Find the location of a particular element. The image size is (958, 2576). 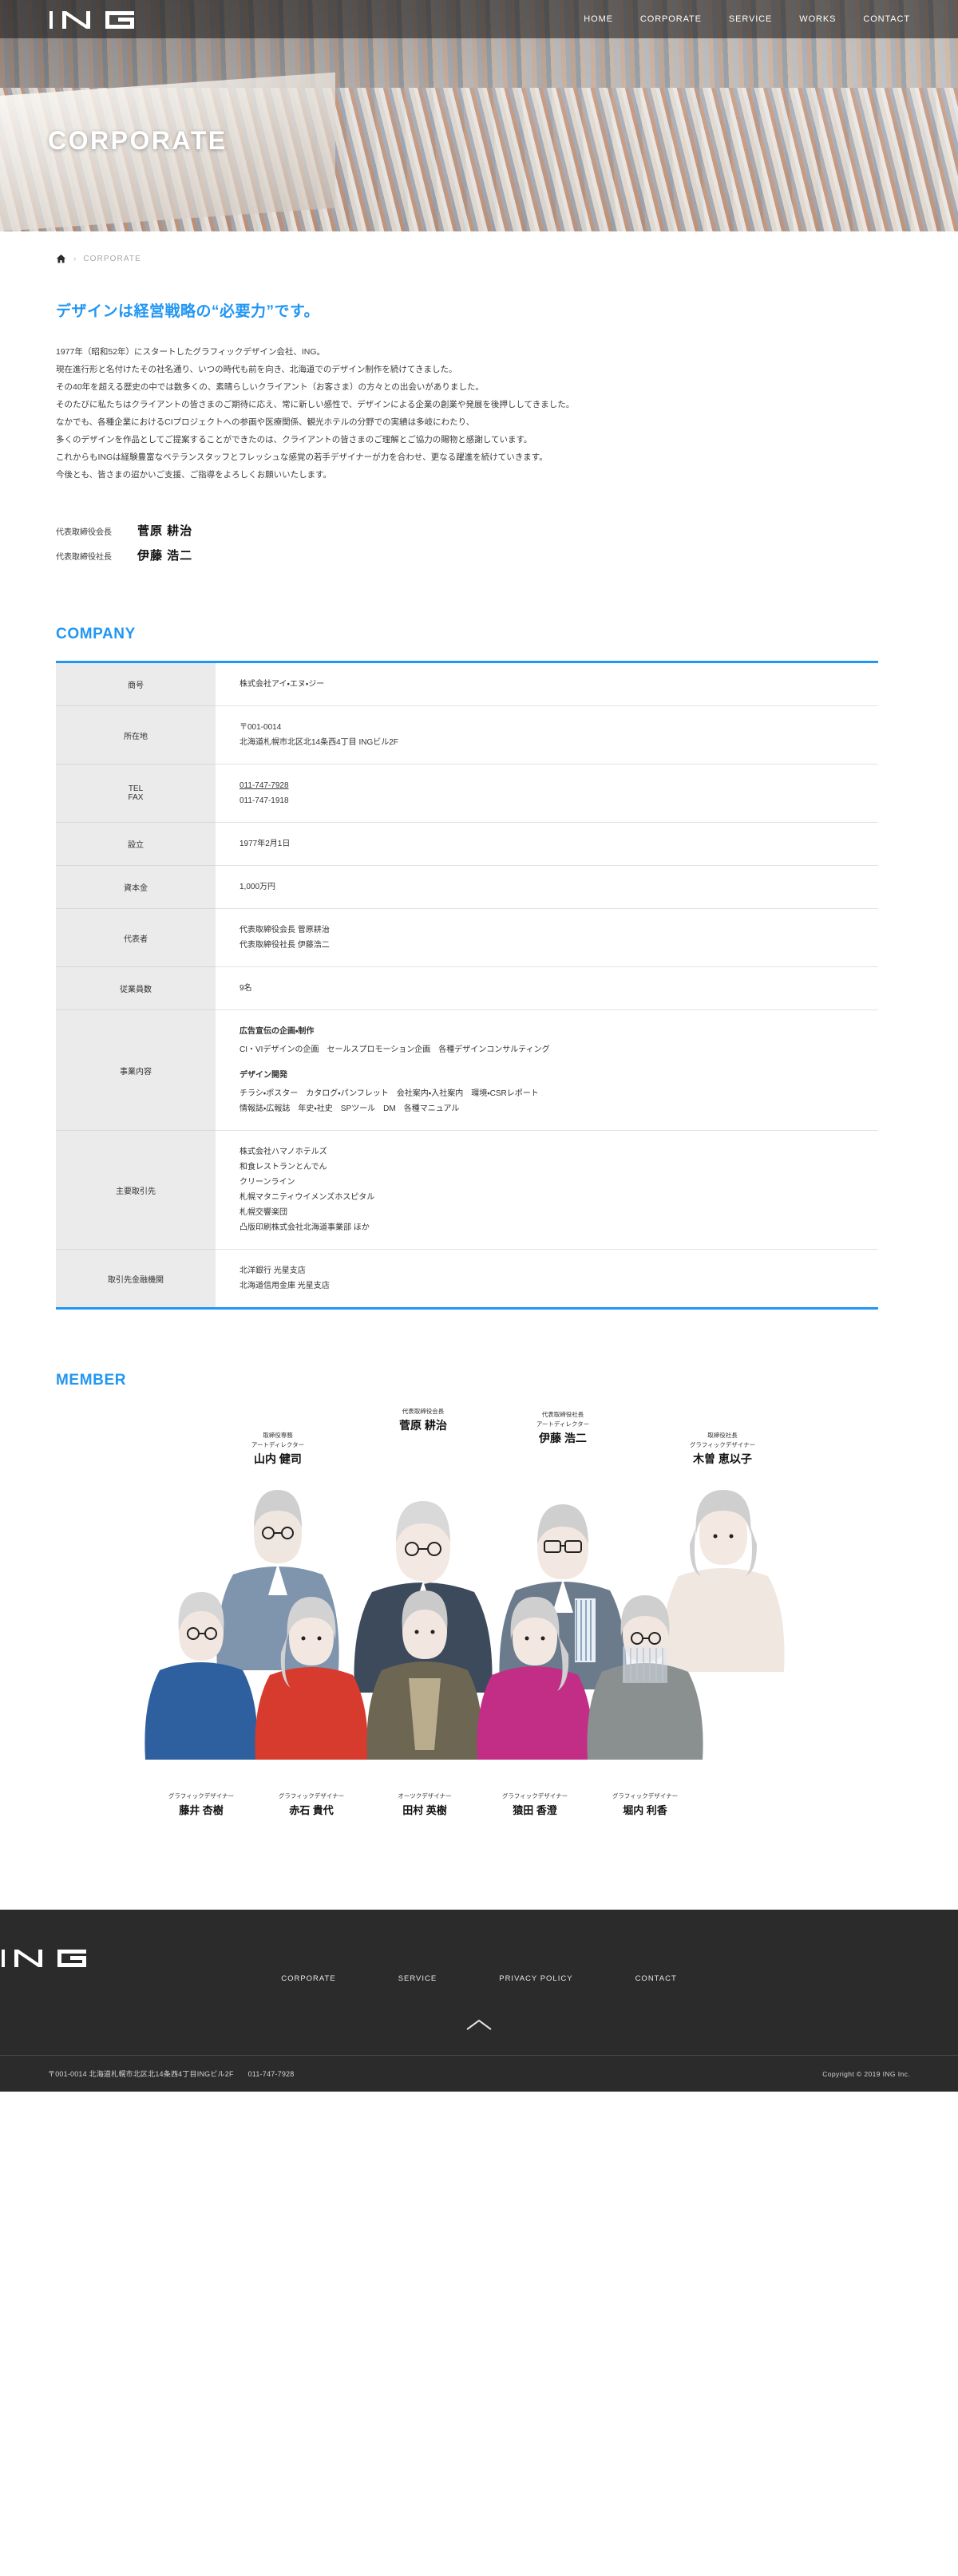

value-line: 北海道信用金庫 光星支店 is located at coordinates (285, 1286).